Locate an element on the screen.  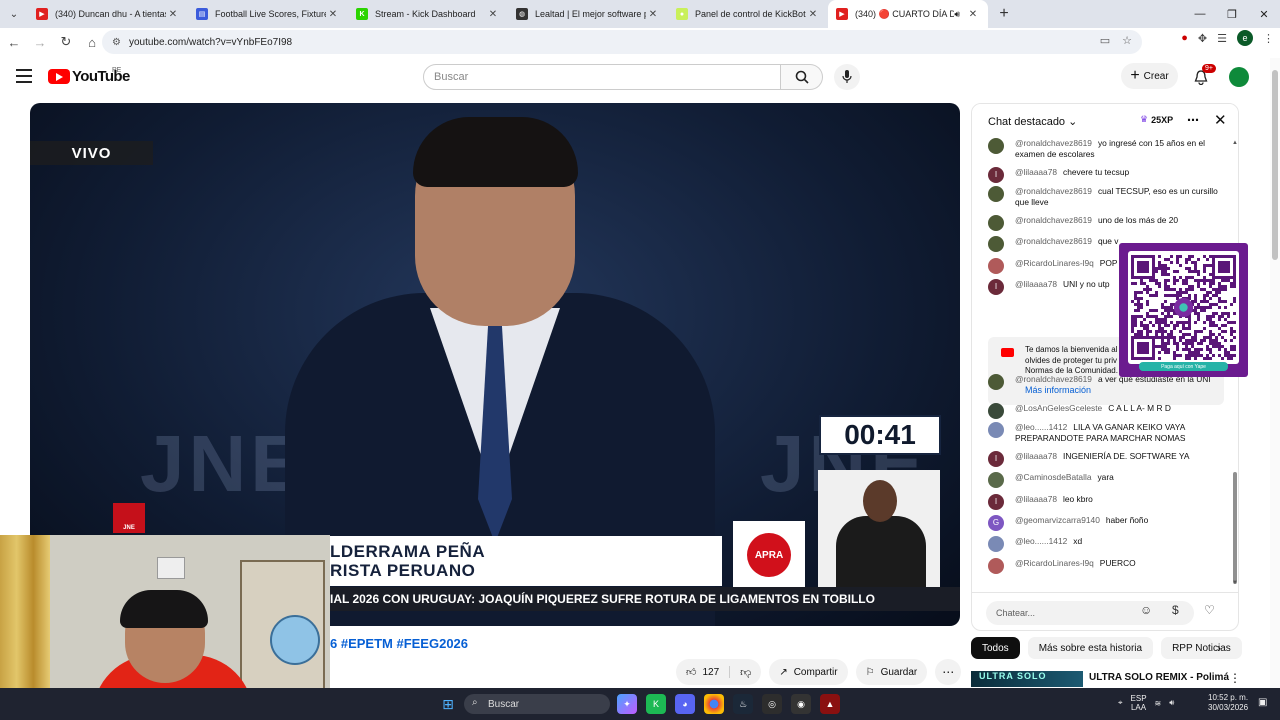
browser-tab-0: ▶ (340) Duncan dhu - A tientas (li✕ is located at coordinates (108, 14).